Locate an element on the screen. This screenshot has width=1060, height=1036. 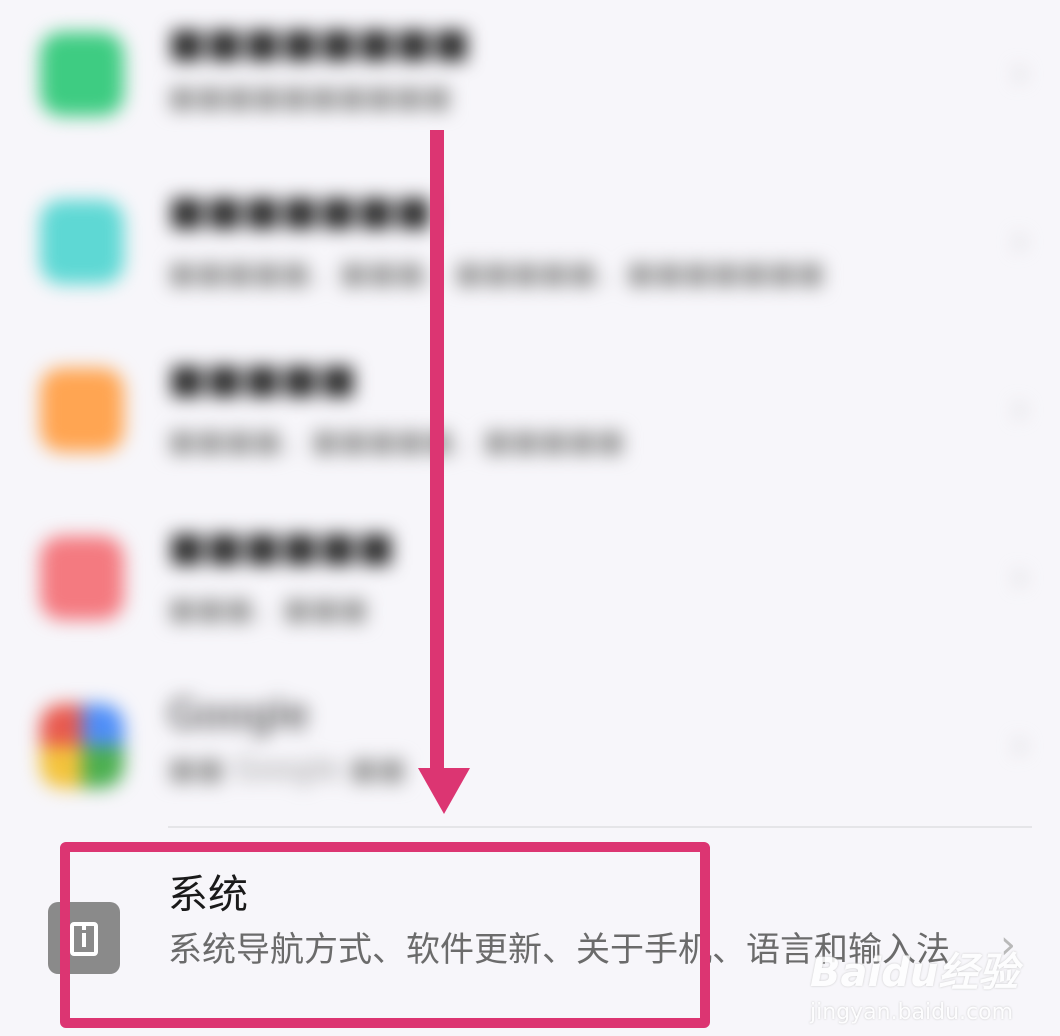
settings-item-subtitle: ■■■、■■■ is located at coordinates (268, 609).